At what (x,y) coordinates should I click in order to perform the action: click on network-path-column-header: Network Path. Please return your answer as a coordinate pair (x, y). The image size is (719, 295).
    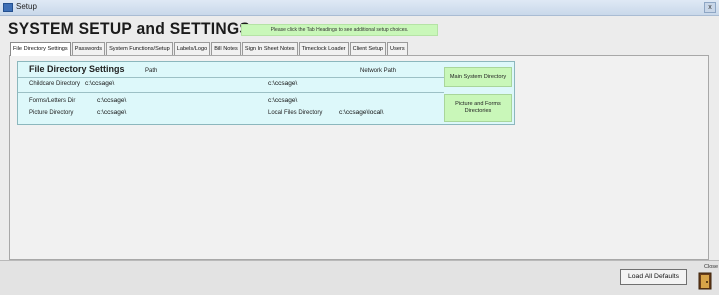
    Looking at the image, I should click on (378, 71).